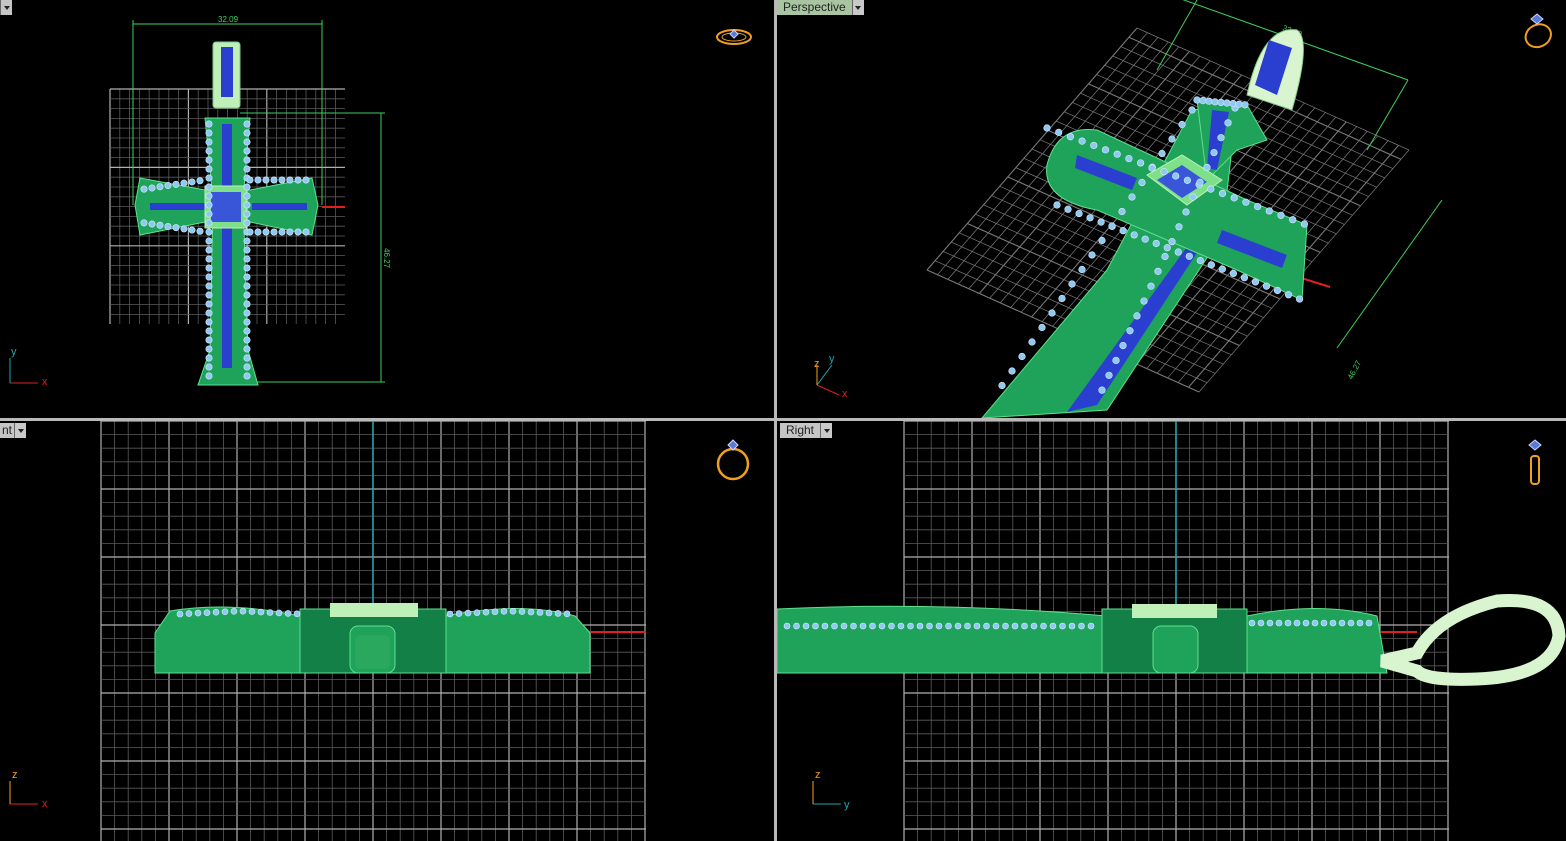 This screenshot has height=841, width=1566. Describe the element at coordinates (831, 790) in the screenshot. I see `axis-triad: y z` at that location.